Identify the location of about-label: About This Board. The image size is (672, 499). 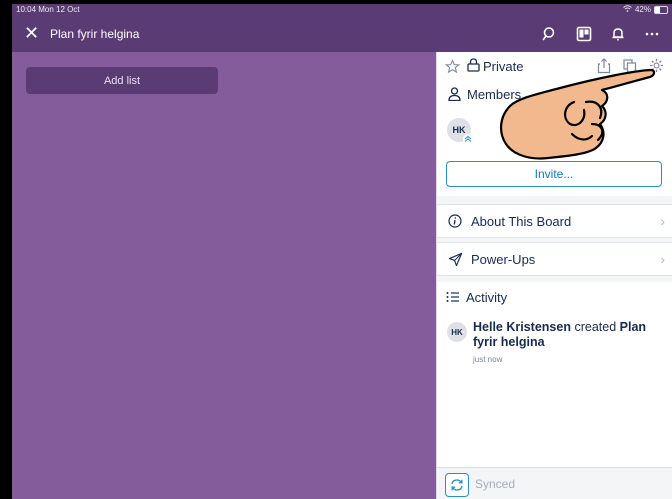
(521, 221).